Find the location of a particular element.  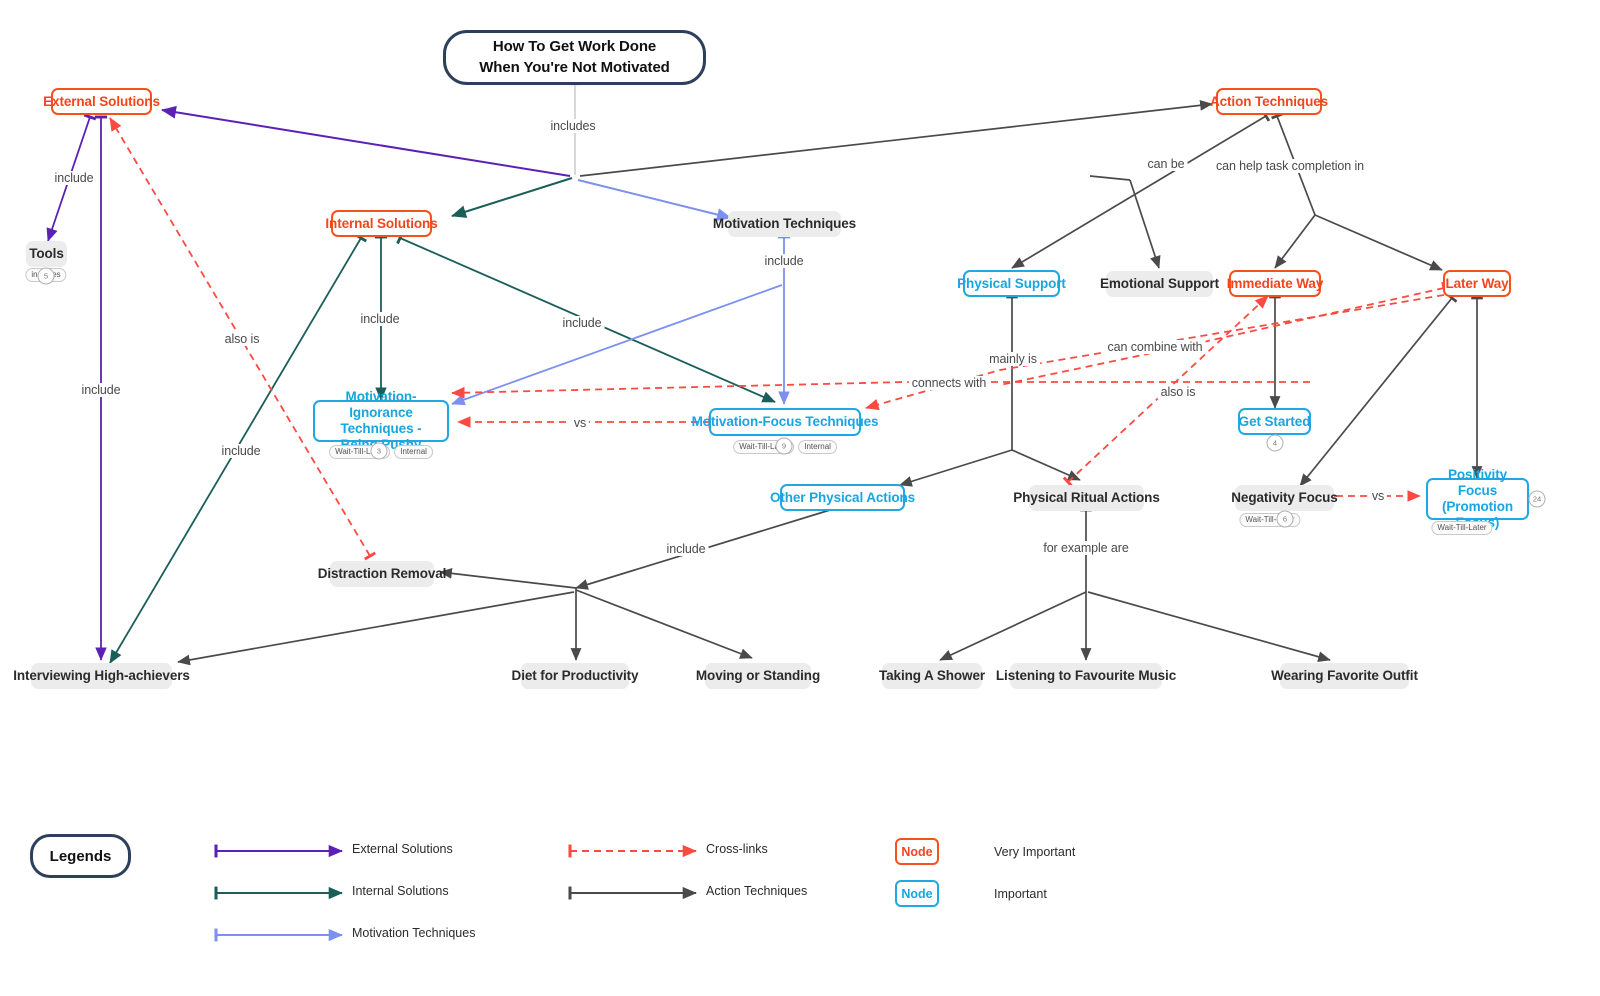

node-label: Action Techniques is located at coordinates (1269, 101).